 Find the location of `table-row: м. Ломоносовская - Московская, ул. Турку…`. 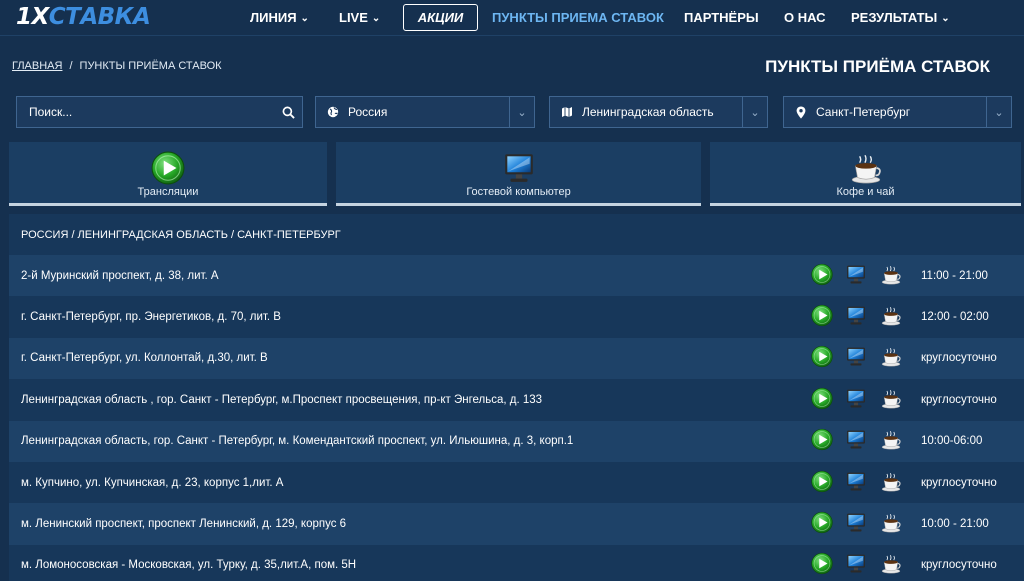

table-row: м. Ломоносовская - Московская, ул. Турку… is located at coordinates (516, 562).